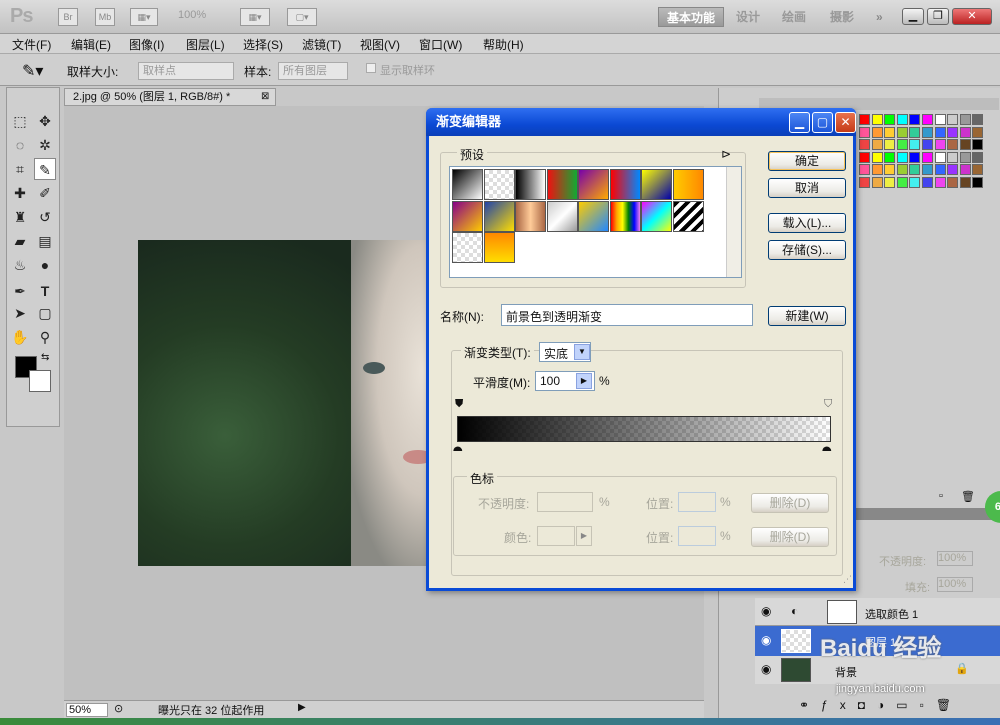 The width and height of the screenshot is (1000, 725). I want to click on shape-tool-icon: ▢, so click(45, 313).